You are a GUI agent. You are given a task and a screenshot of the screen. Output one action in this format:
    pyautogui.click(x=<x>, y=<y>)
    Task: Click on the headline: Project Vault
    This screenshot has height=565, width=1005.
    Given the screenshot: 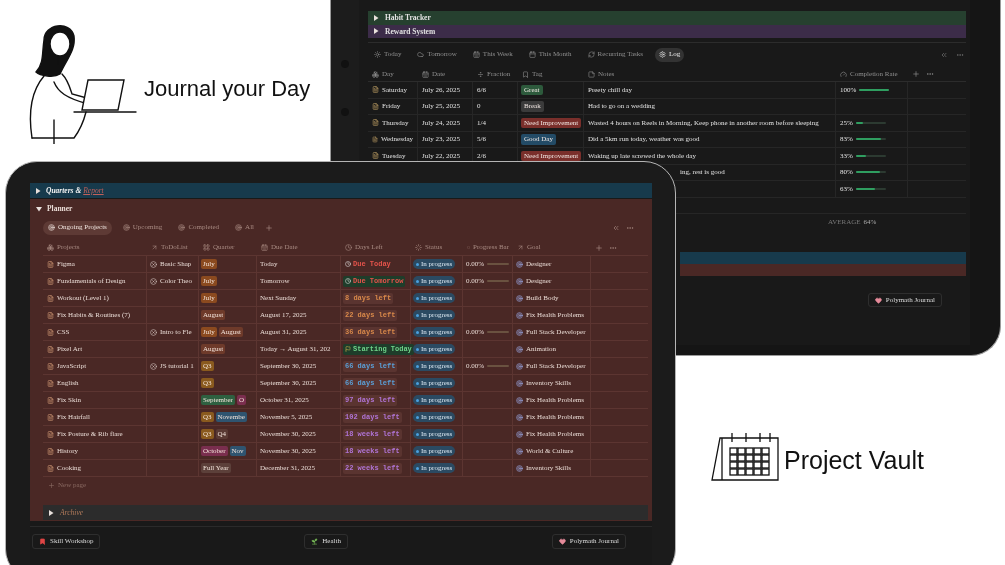 What is the action you would take?
    pyautogui.click(x=854, y=460)
    